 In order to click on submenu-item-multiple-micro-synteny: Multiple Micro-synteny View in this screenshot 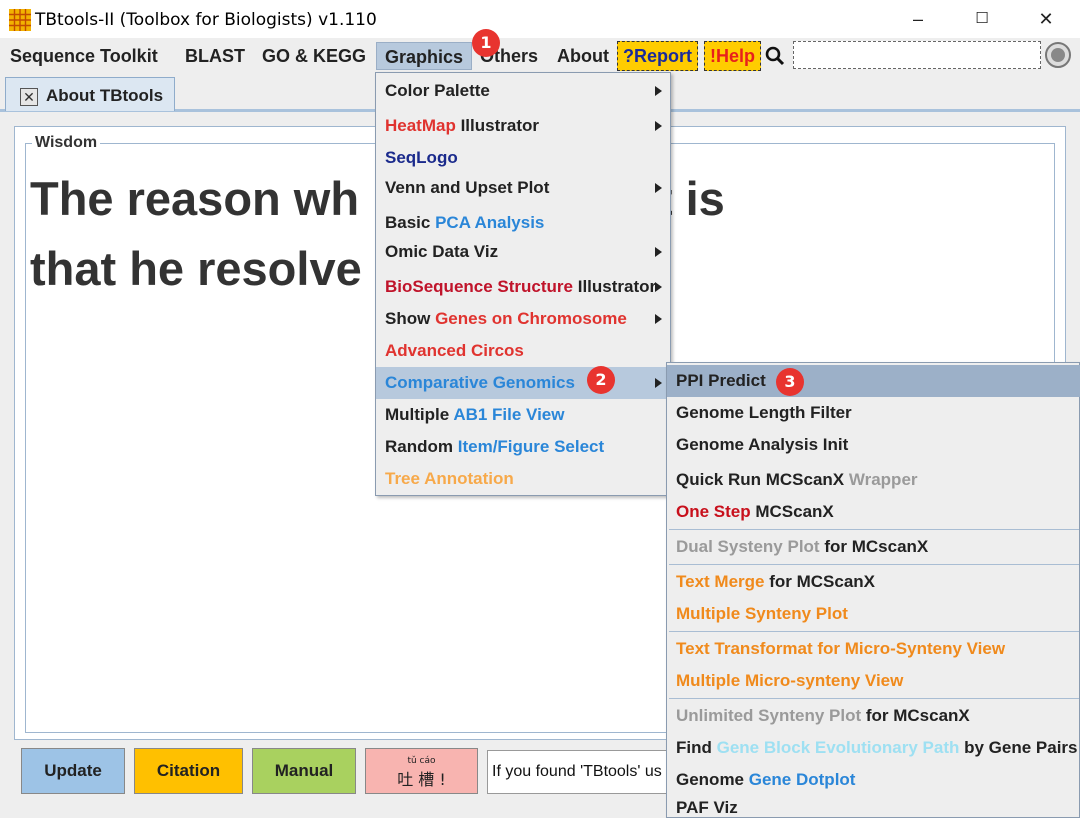, I will do `click(873, 681)`.